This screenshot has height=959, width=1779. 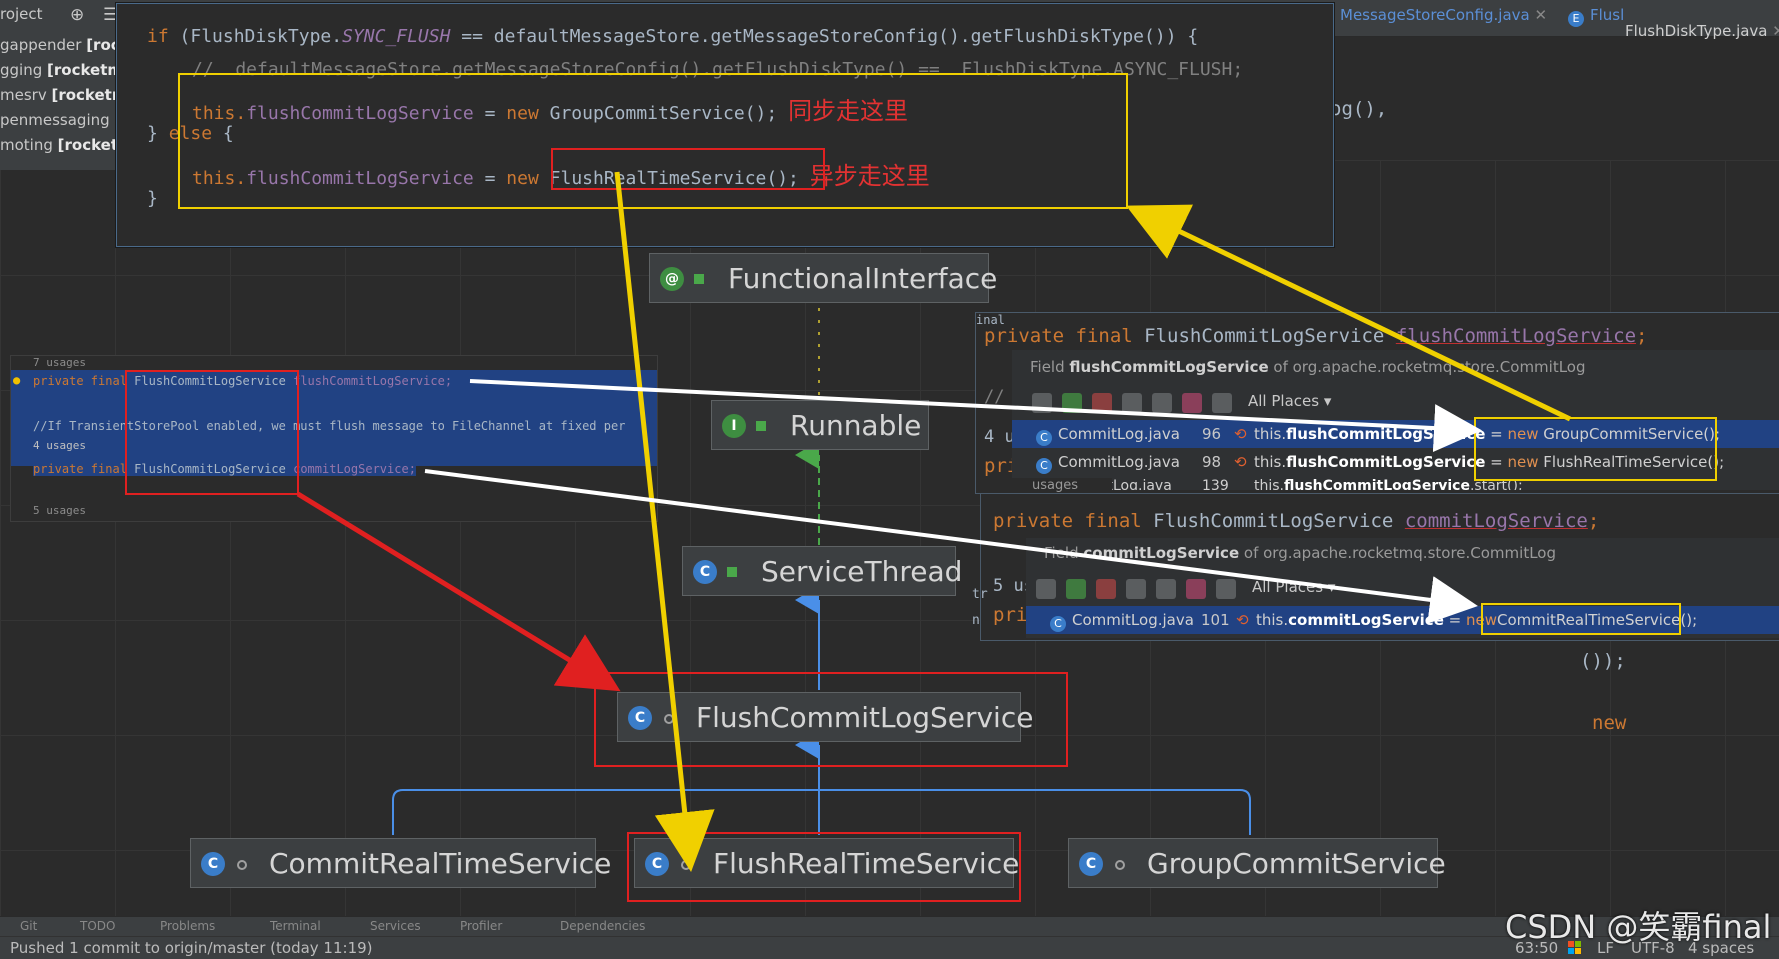 What do you see at coordinates (395, 926) in the screenshot?
I see `toolwindow-services: Services` at bounding box center [395, 926].